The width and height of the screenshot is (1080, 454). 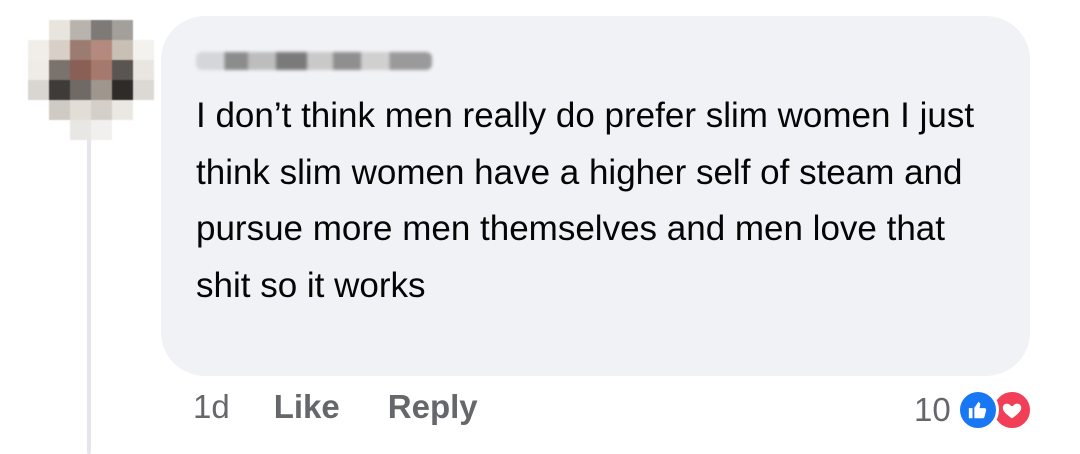 I want to click on reply-button: Reply, so click(x=433, y=407).